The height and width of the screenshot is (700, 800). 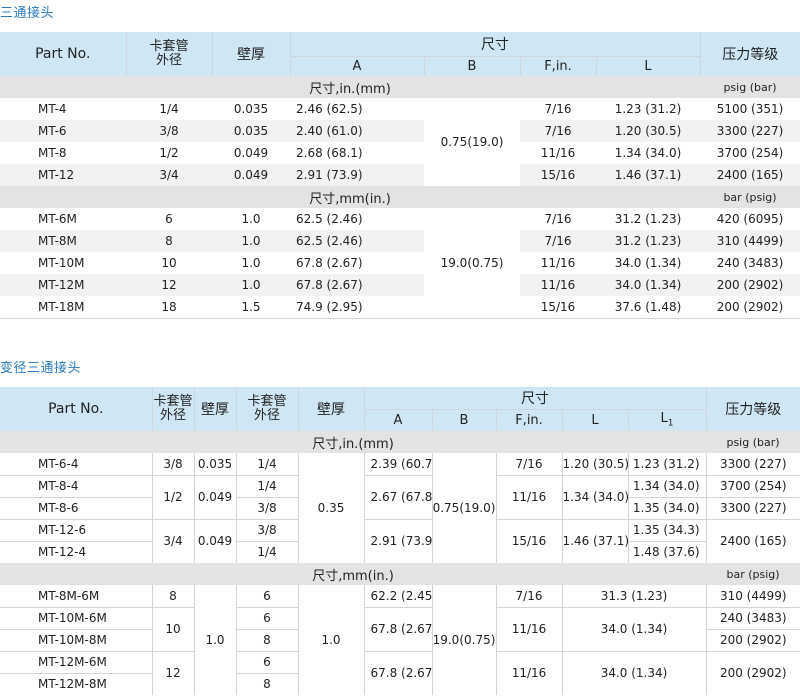 What do you see at coordinates (41, 368) in the screenshot?
I see `section-title-reducing-tee: 变径三通接头` at bounding box center [41, 368].